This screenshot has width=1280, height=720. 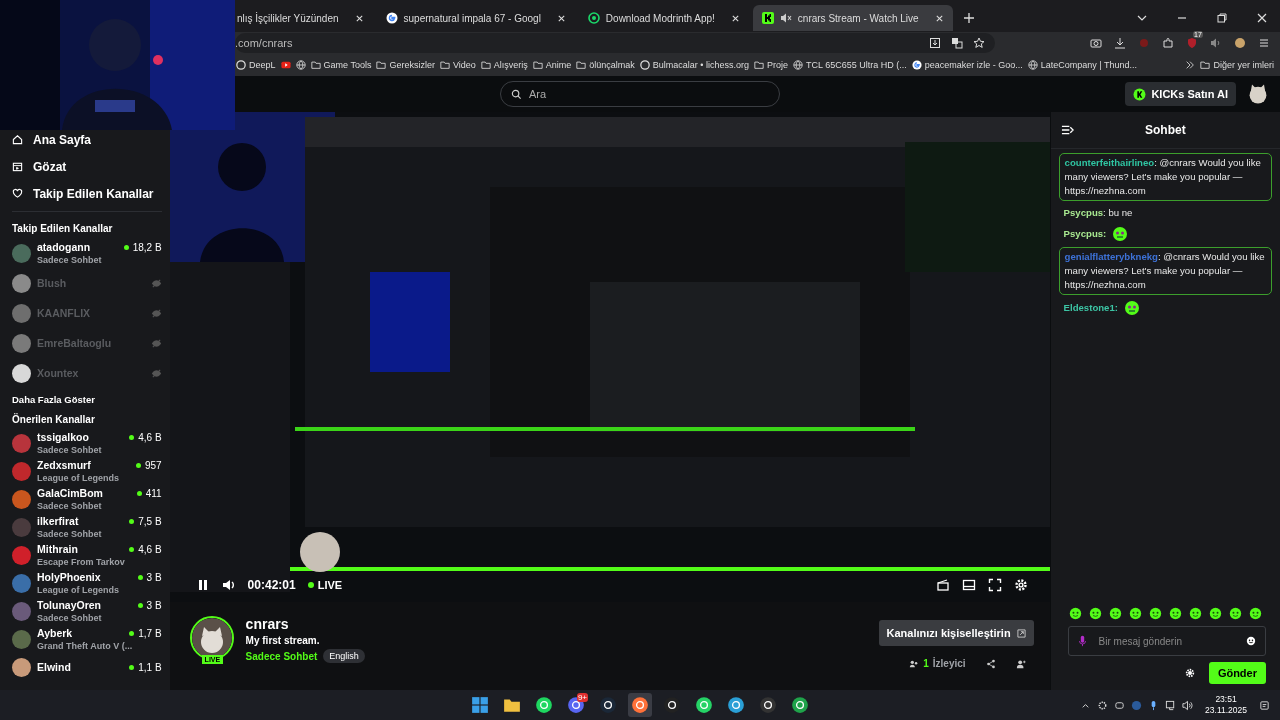 What do you see at coordinates (304, 18) in the screenshot?
I see `browser-tab: nlış İşçilikler Yüzünden` at bounding box center [304, 18].